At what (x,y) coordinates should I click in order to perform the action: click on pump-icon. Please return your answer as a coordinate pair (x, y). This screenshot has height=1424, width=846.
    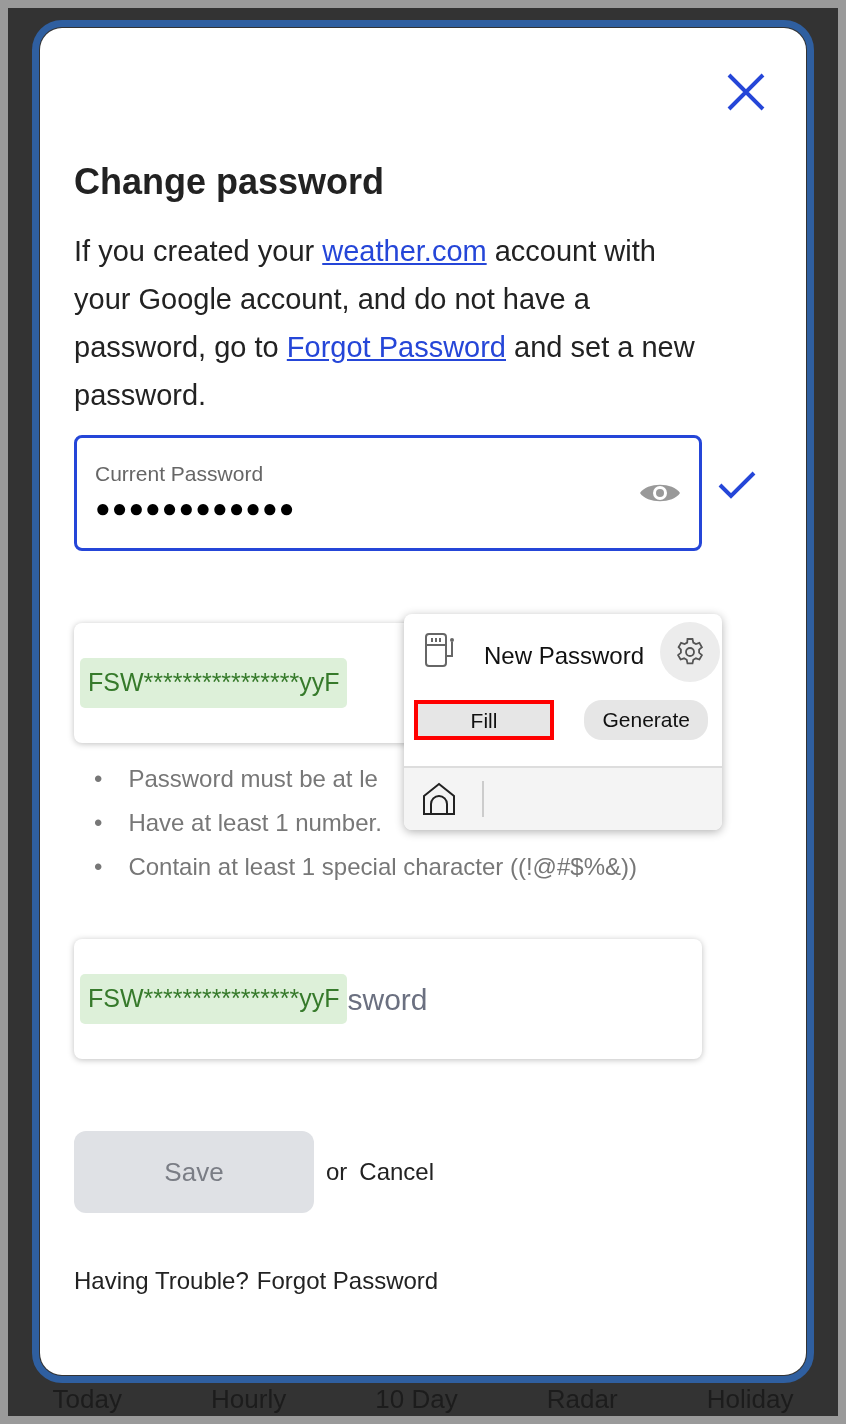
    Looking at the image, I should click on (440, 650).